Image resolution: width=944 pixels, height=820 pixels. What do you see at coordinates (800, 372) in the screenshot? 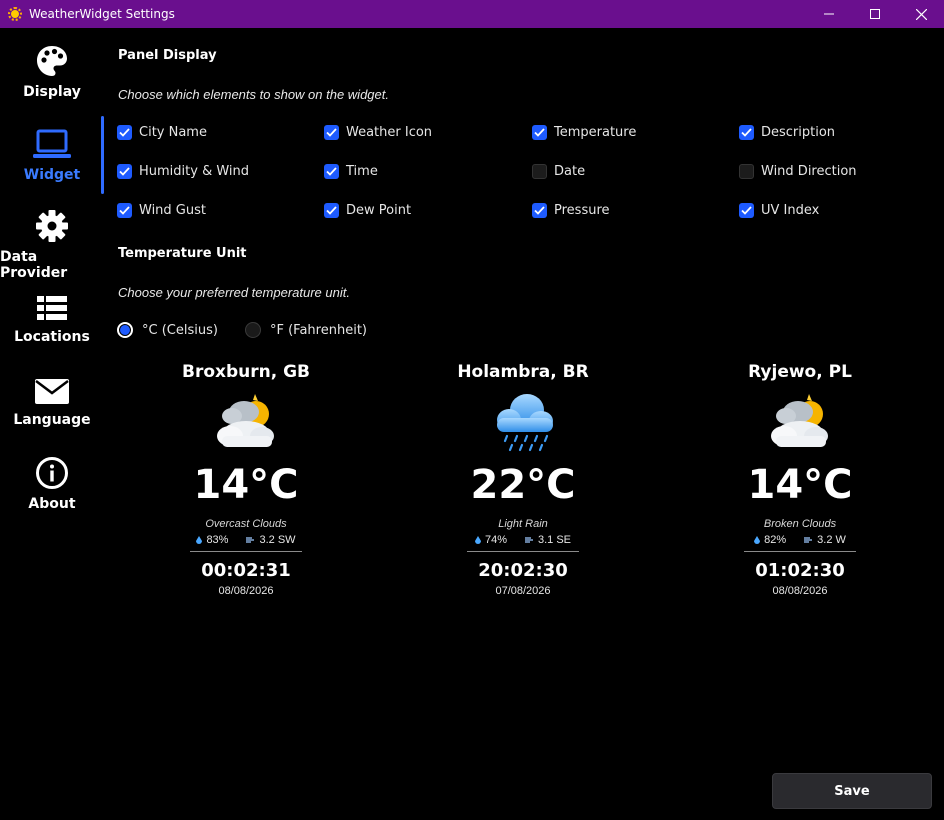
I see `card-city: Ryjewo, PL` at bounding box center [800, 372].